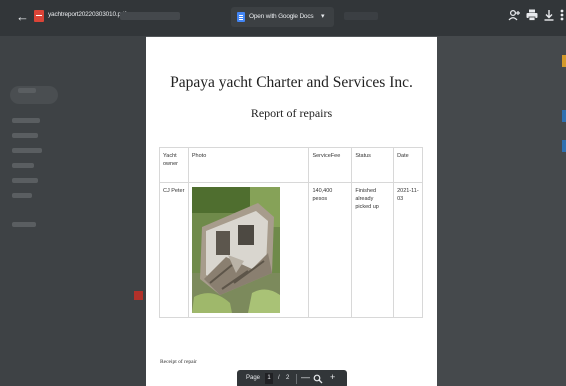 The width and height of the screenshot is (566, 386). Describe the element at coordinates (22, 16) in the screenshot. I see `back-arrow-icon: ←` at that location.